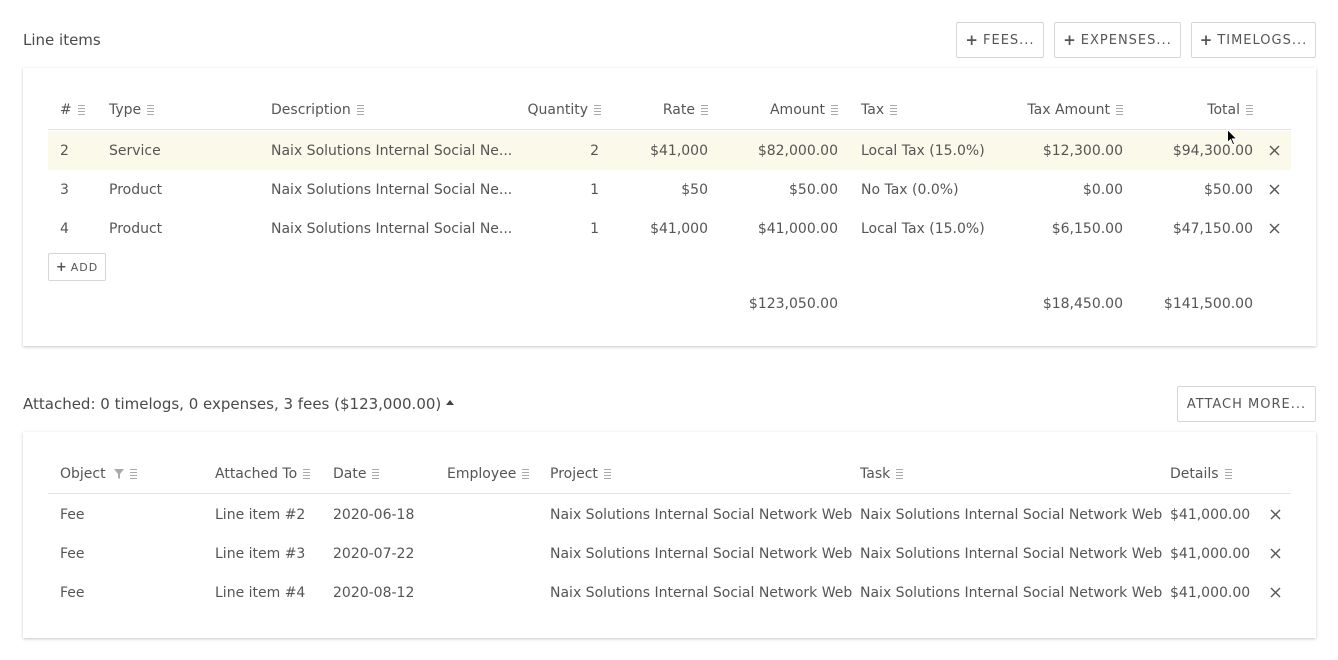 The image size is (1338, 660). Describe the element at coordinates (64, 189) in the screenshot. I see `line-item-num: 3` at that location.